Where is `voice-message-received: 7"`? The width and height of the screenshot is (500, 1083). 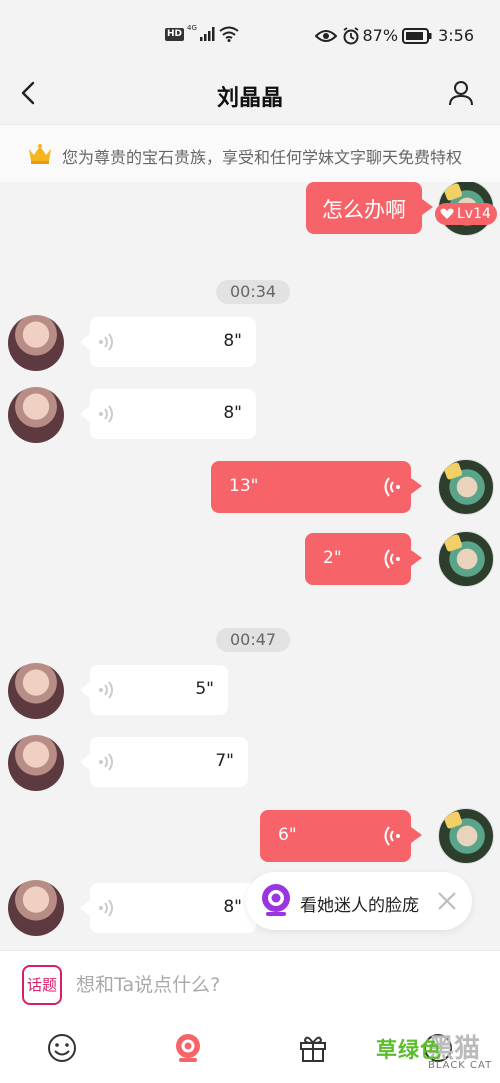 voice-message-received: 7" is located at coordinates (164, 762).